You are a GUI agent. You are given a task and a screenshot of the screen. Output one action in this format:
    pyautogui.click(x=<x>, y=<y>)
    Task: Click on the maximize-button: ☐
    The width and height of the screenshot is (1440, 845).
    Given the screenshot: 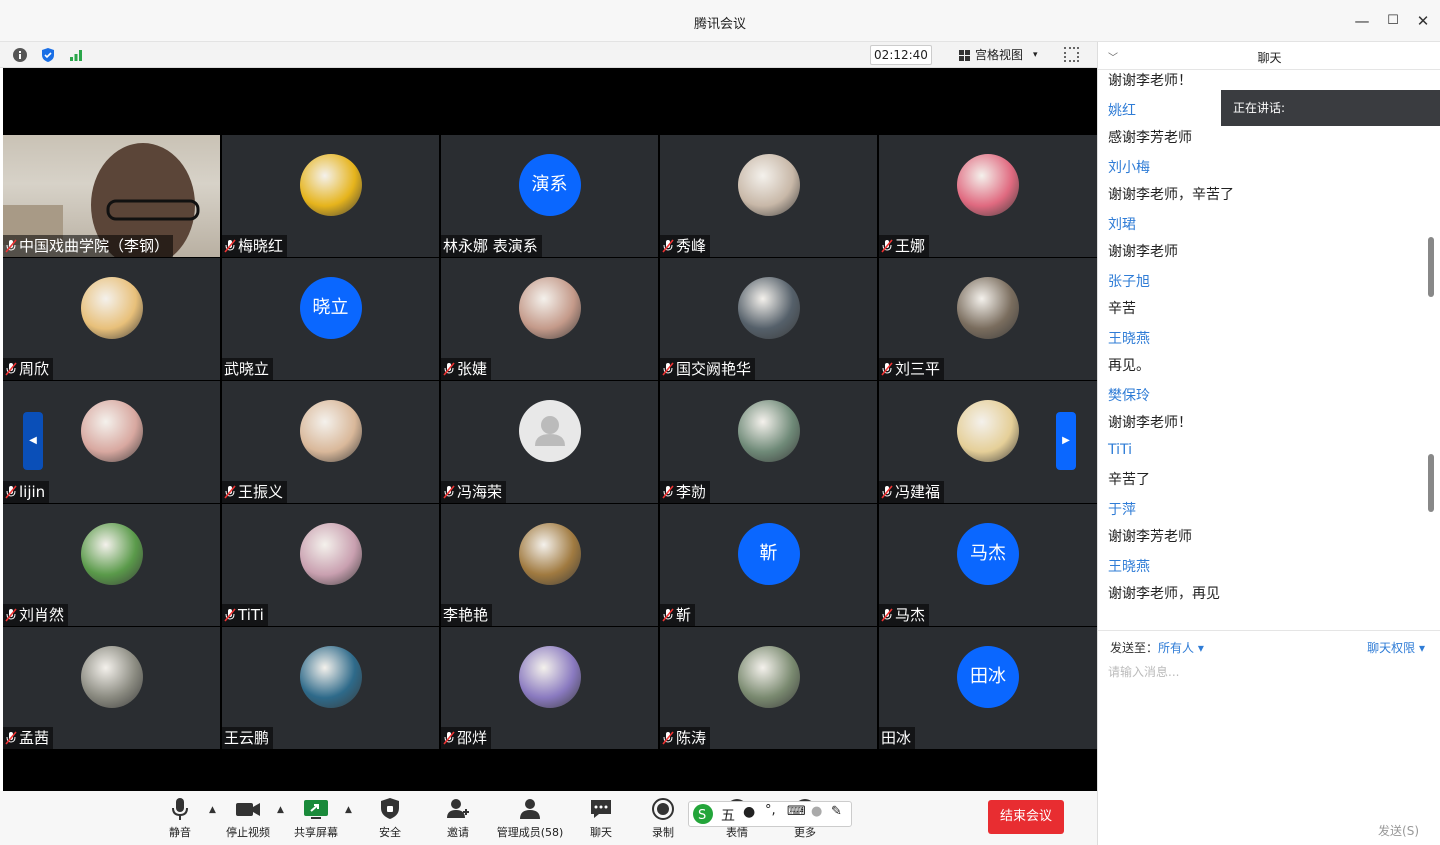 What is the action you would take?
    pyautogui.click(x=1393, y=21)
    